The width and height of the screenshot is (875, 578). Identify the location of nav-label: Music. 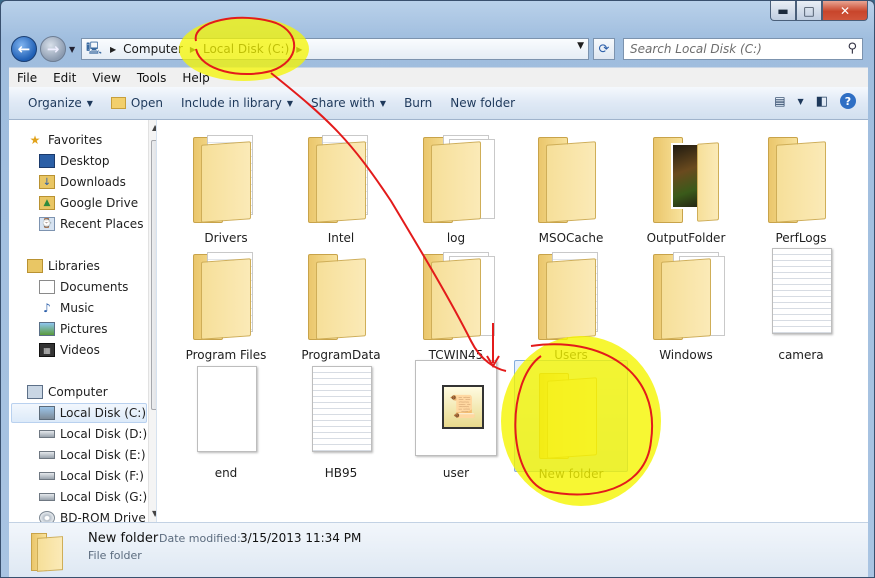
(77, 308).